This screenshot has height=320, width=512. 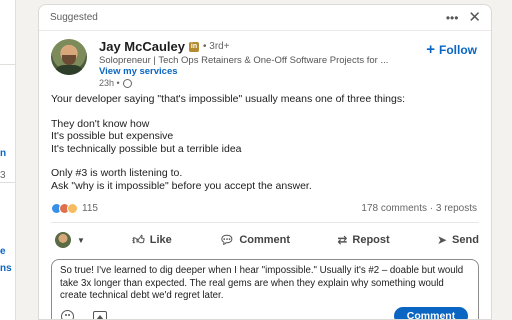 I want to click on author-name-row: Jay McCauley in • 3rd+, so click(x=164, y=46).